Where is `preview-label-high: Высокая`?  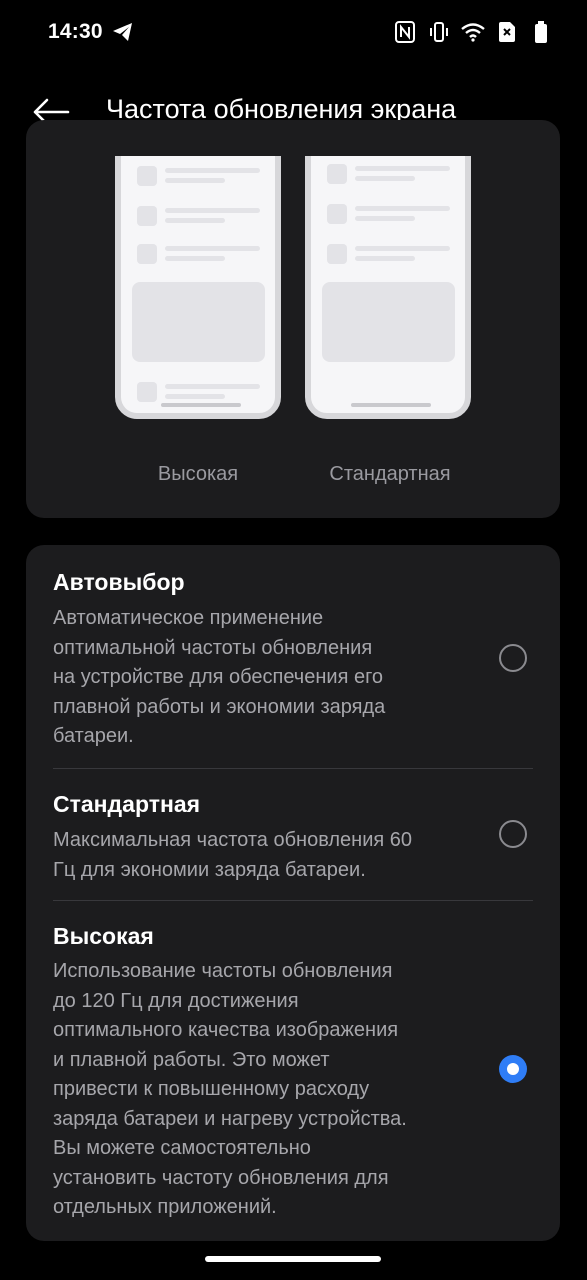
preview-label-high: Высокая is located at coordinates (198, 474).